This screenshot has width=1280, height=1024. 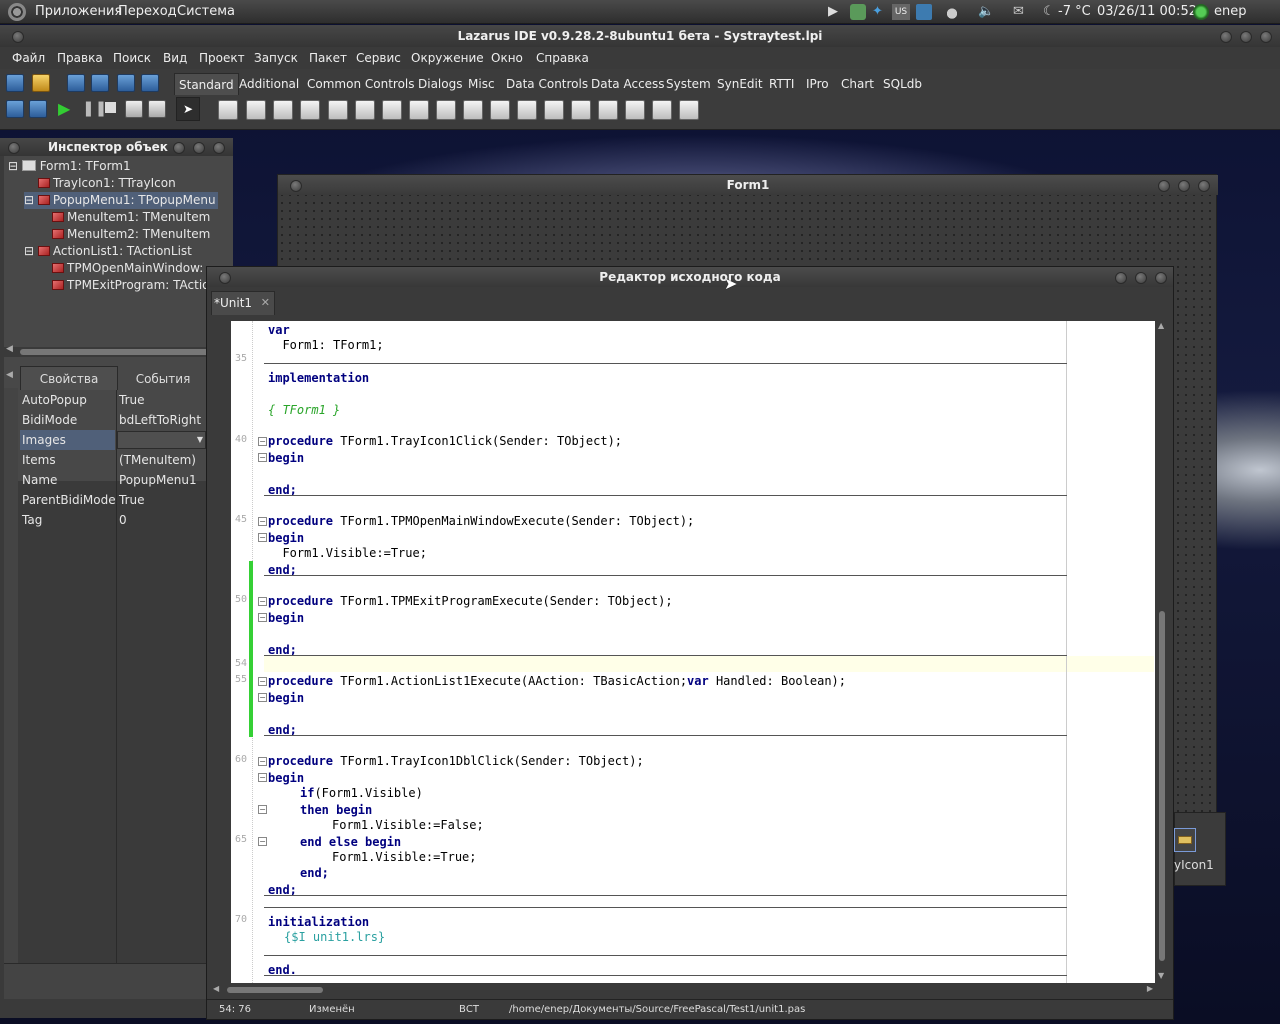 I want to click on tab-dialogs: Dialogs, so click(x=440, y=84).